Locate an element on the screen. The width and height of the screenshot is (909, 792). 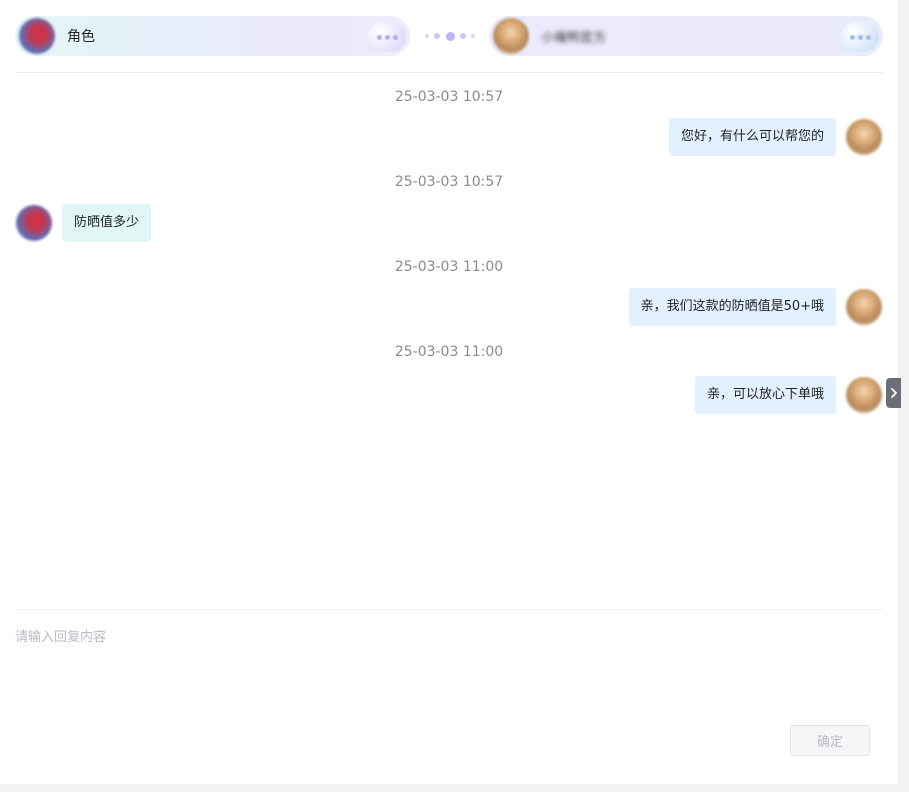
confirm-button: 确定 is located at coordinates (830, 740).